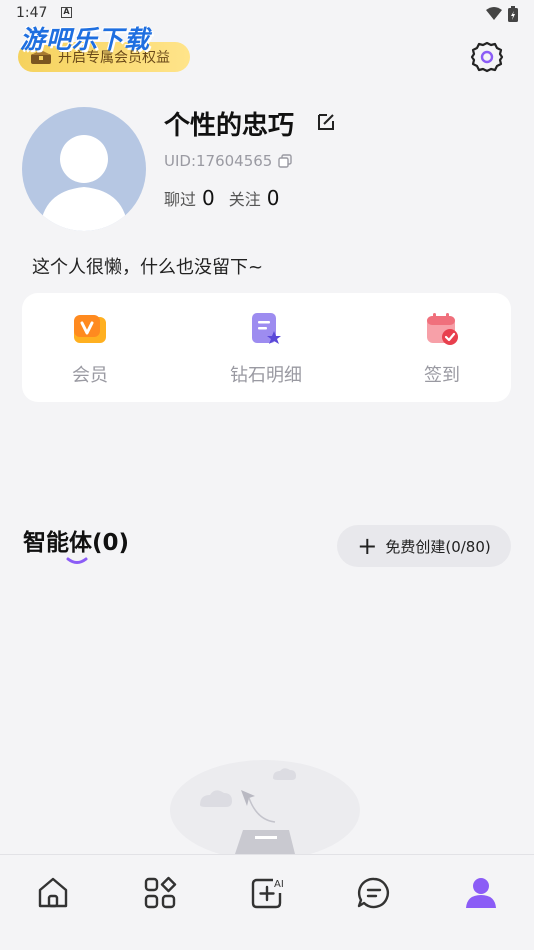 This screenshot has width=534, height=950. I want to click on avatar, so click(84, 169).